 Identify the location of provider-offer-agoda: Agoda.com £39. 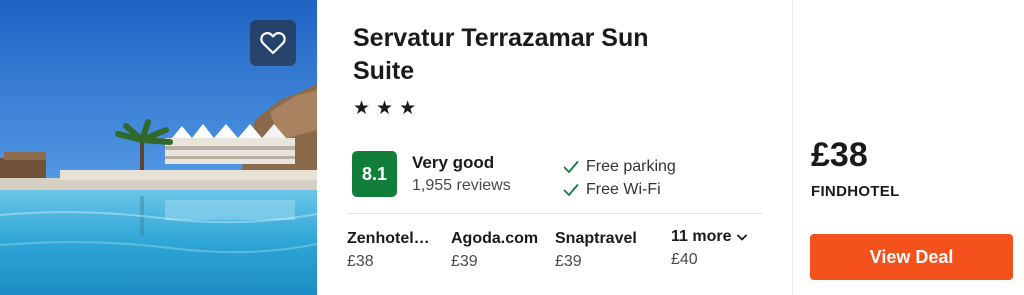
(494, 250).